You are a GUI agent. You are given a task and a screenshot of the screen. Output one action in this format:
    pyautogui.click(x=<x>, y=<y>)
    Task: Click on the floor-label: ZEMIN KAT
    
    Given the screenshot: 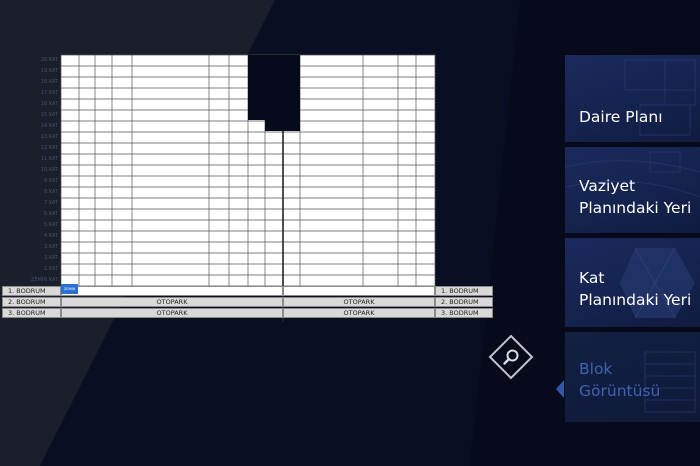 What is the action you would take?
    pyautogui.click(x=44, y=280)
    